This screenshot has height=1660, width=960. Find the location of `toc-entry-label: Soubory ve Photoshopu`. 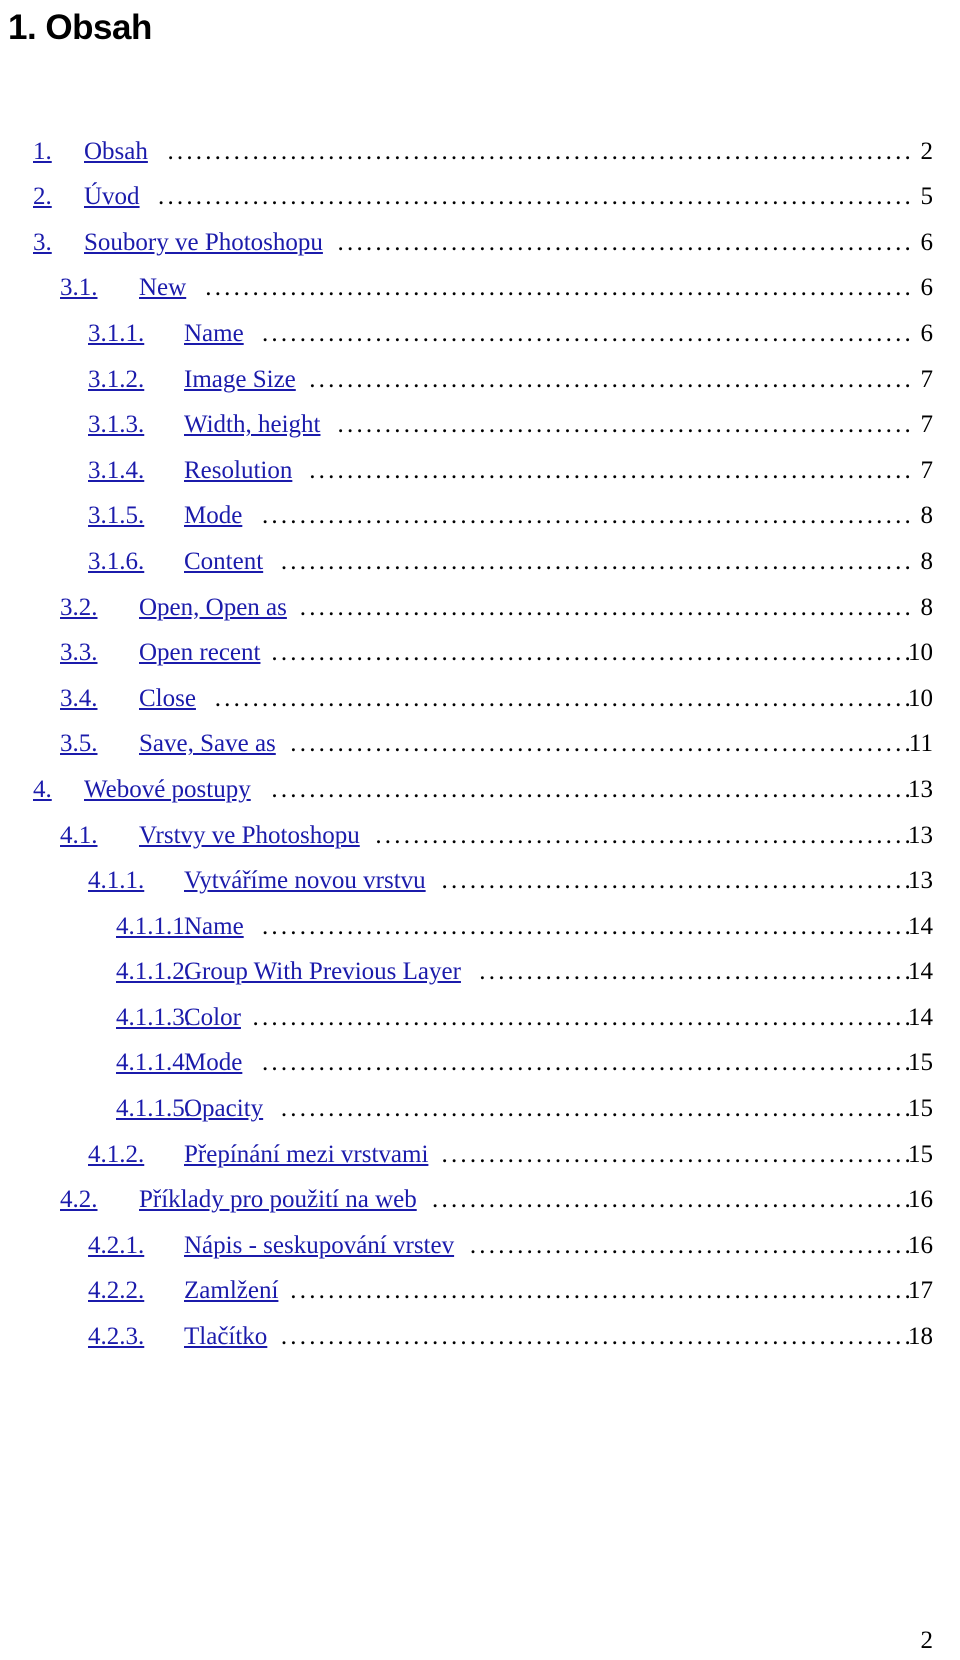

toc-entry-label: Soubory ve Photoshopu is located at coordinates (203, 242).